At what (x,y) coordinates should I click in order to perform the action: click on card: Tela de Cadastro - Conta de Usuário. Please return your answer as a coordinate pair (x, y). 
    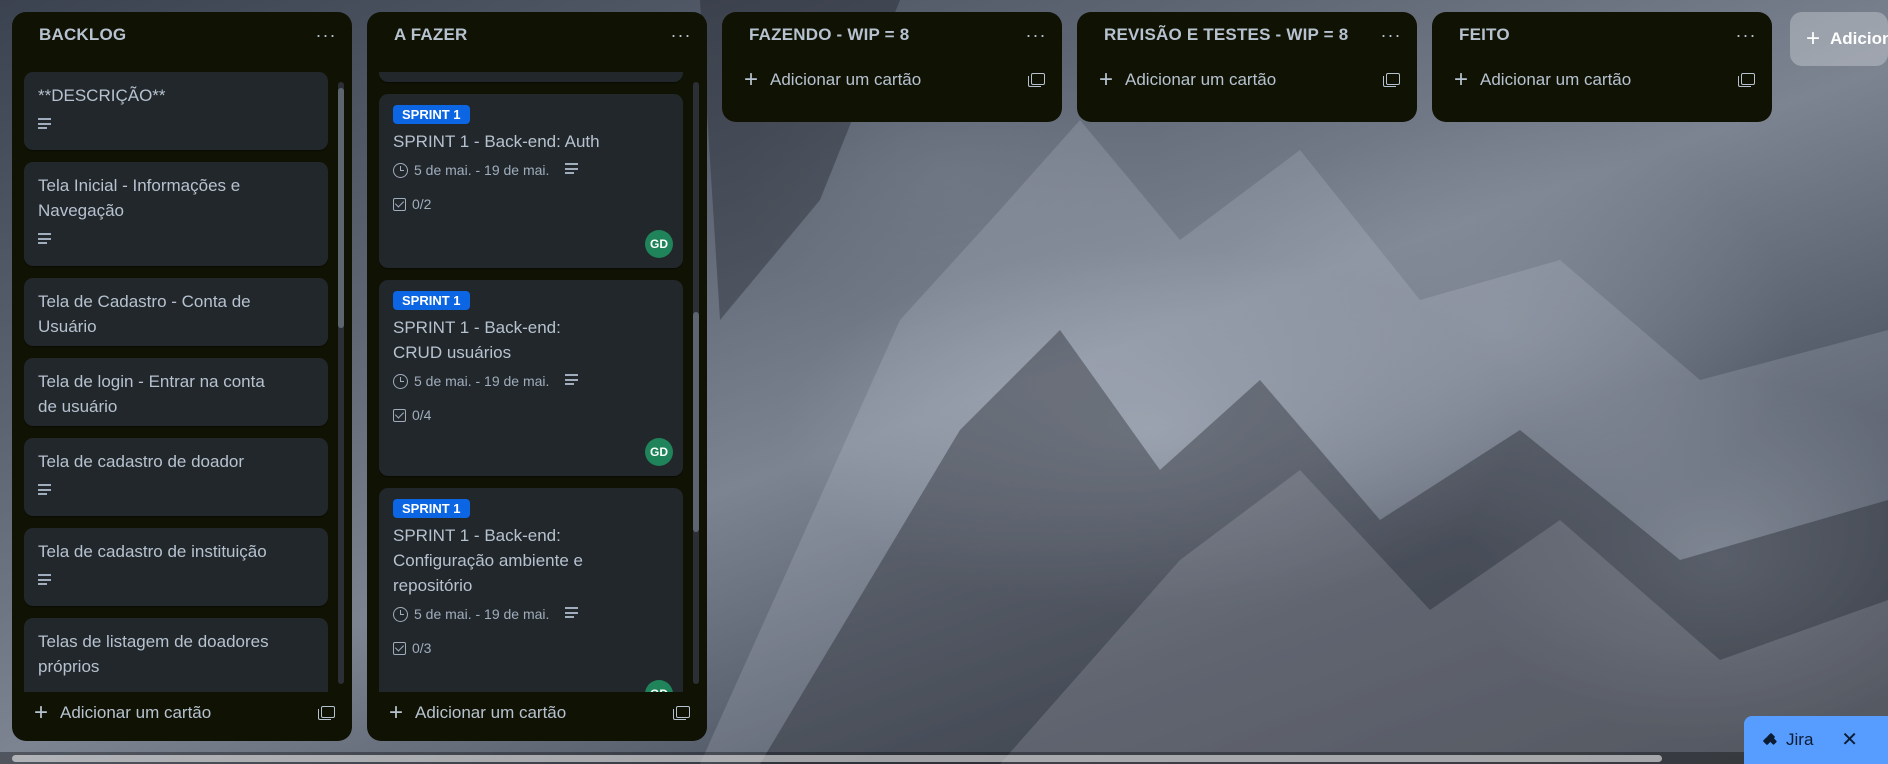
    Looking at the image, I should click on (176, 312).